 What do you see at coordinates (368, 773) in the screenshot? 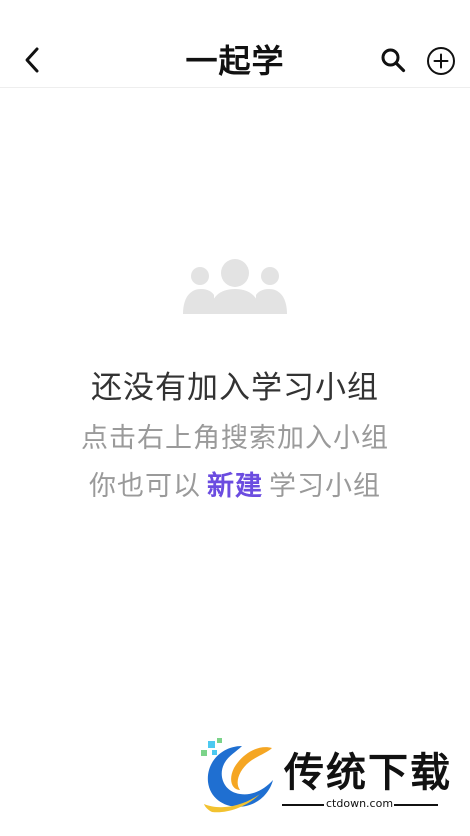
I see `watermark-brand: 传统下载` at bounding box center [368, 773].